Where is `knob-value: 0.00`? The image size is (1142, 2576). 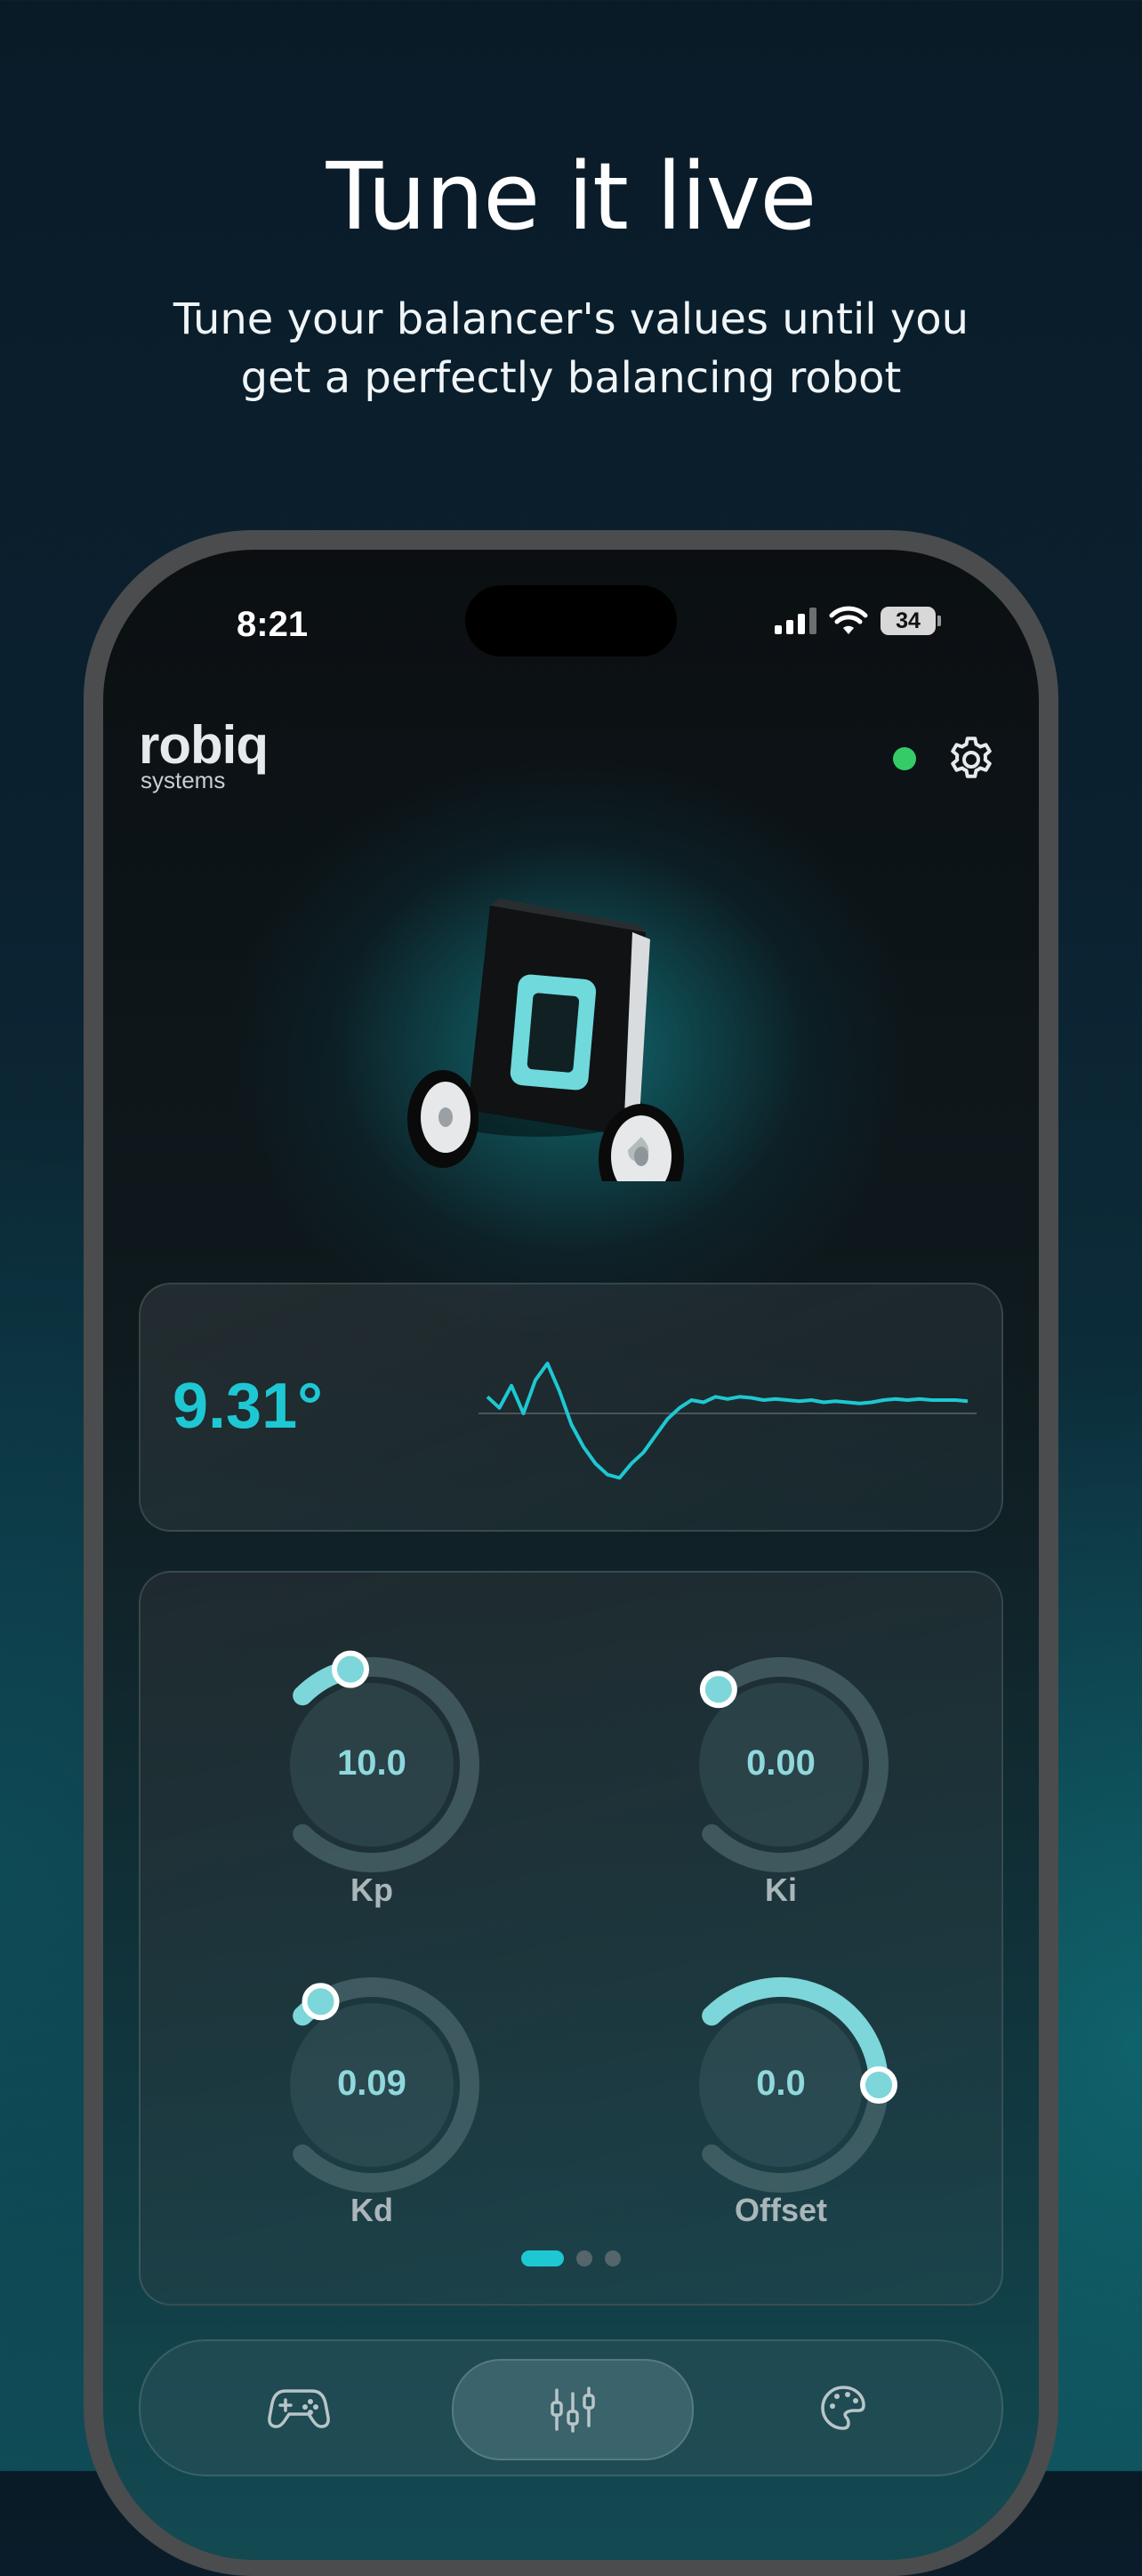 knob-value: 0.00 is located at coordinates (781, 1763).